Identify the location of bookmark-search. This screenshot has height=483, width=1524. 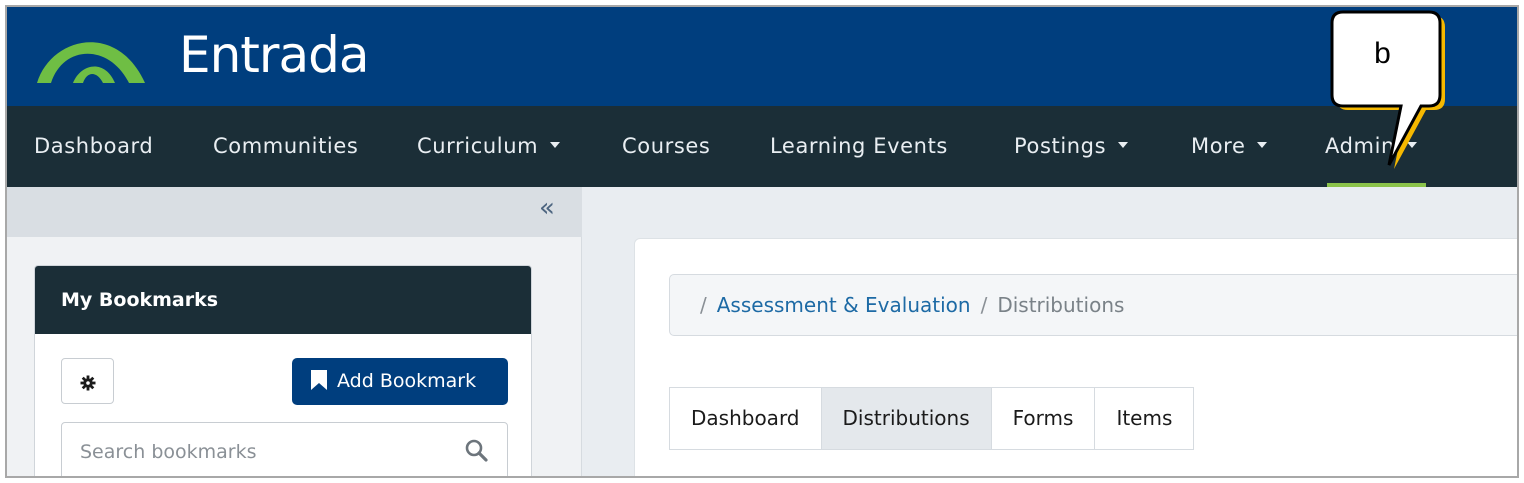
(284, 449).